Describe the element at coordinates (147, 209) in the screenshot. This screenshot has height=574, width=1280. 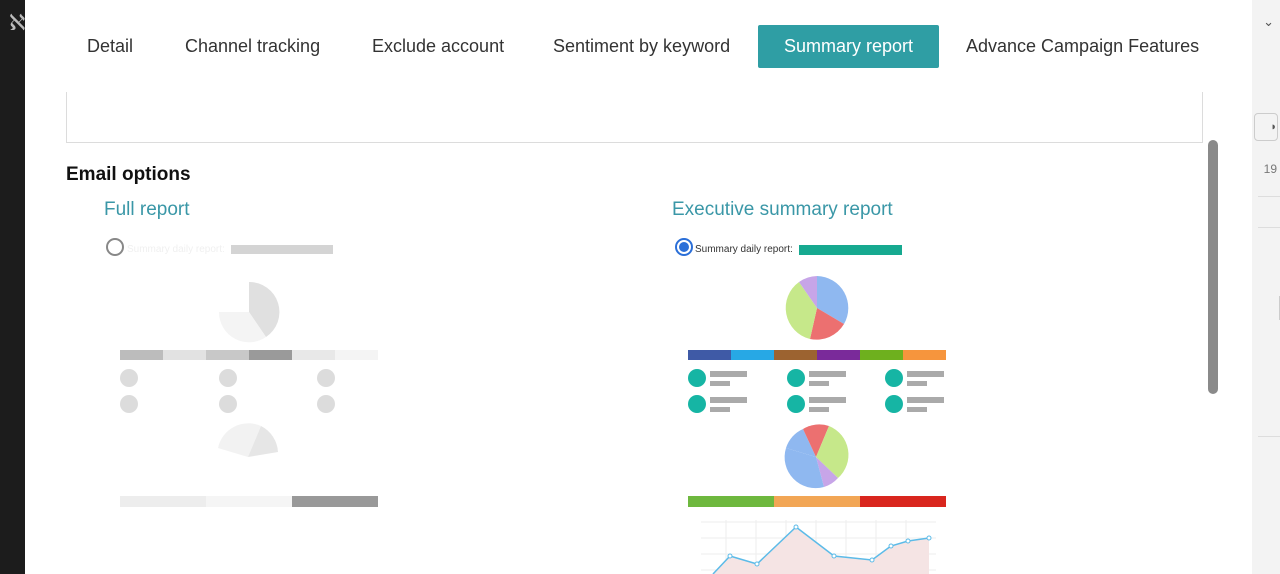
I see `full-report-title: Full report` at that location.